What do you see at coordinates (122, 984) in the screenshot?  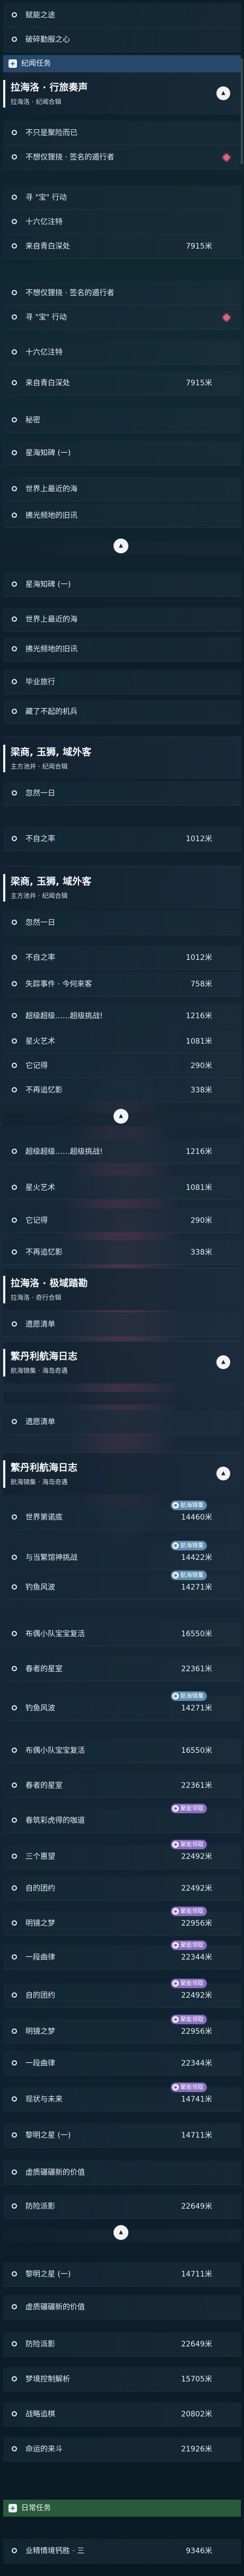 I see `quest-item: 失踪事件 · 今何来客 758米` at bounding box center [122, 984].